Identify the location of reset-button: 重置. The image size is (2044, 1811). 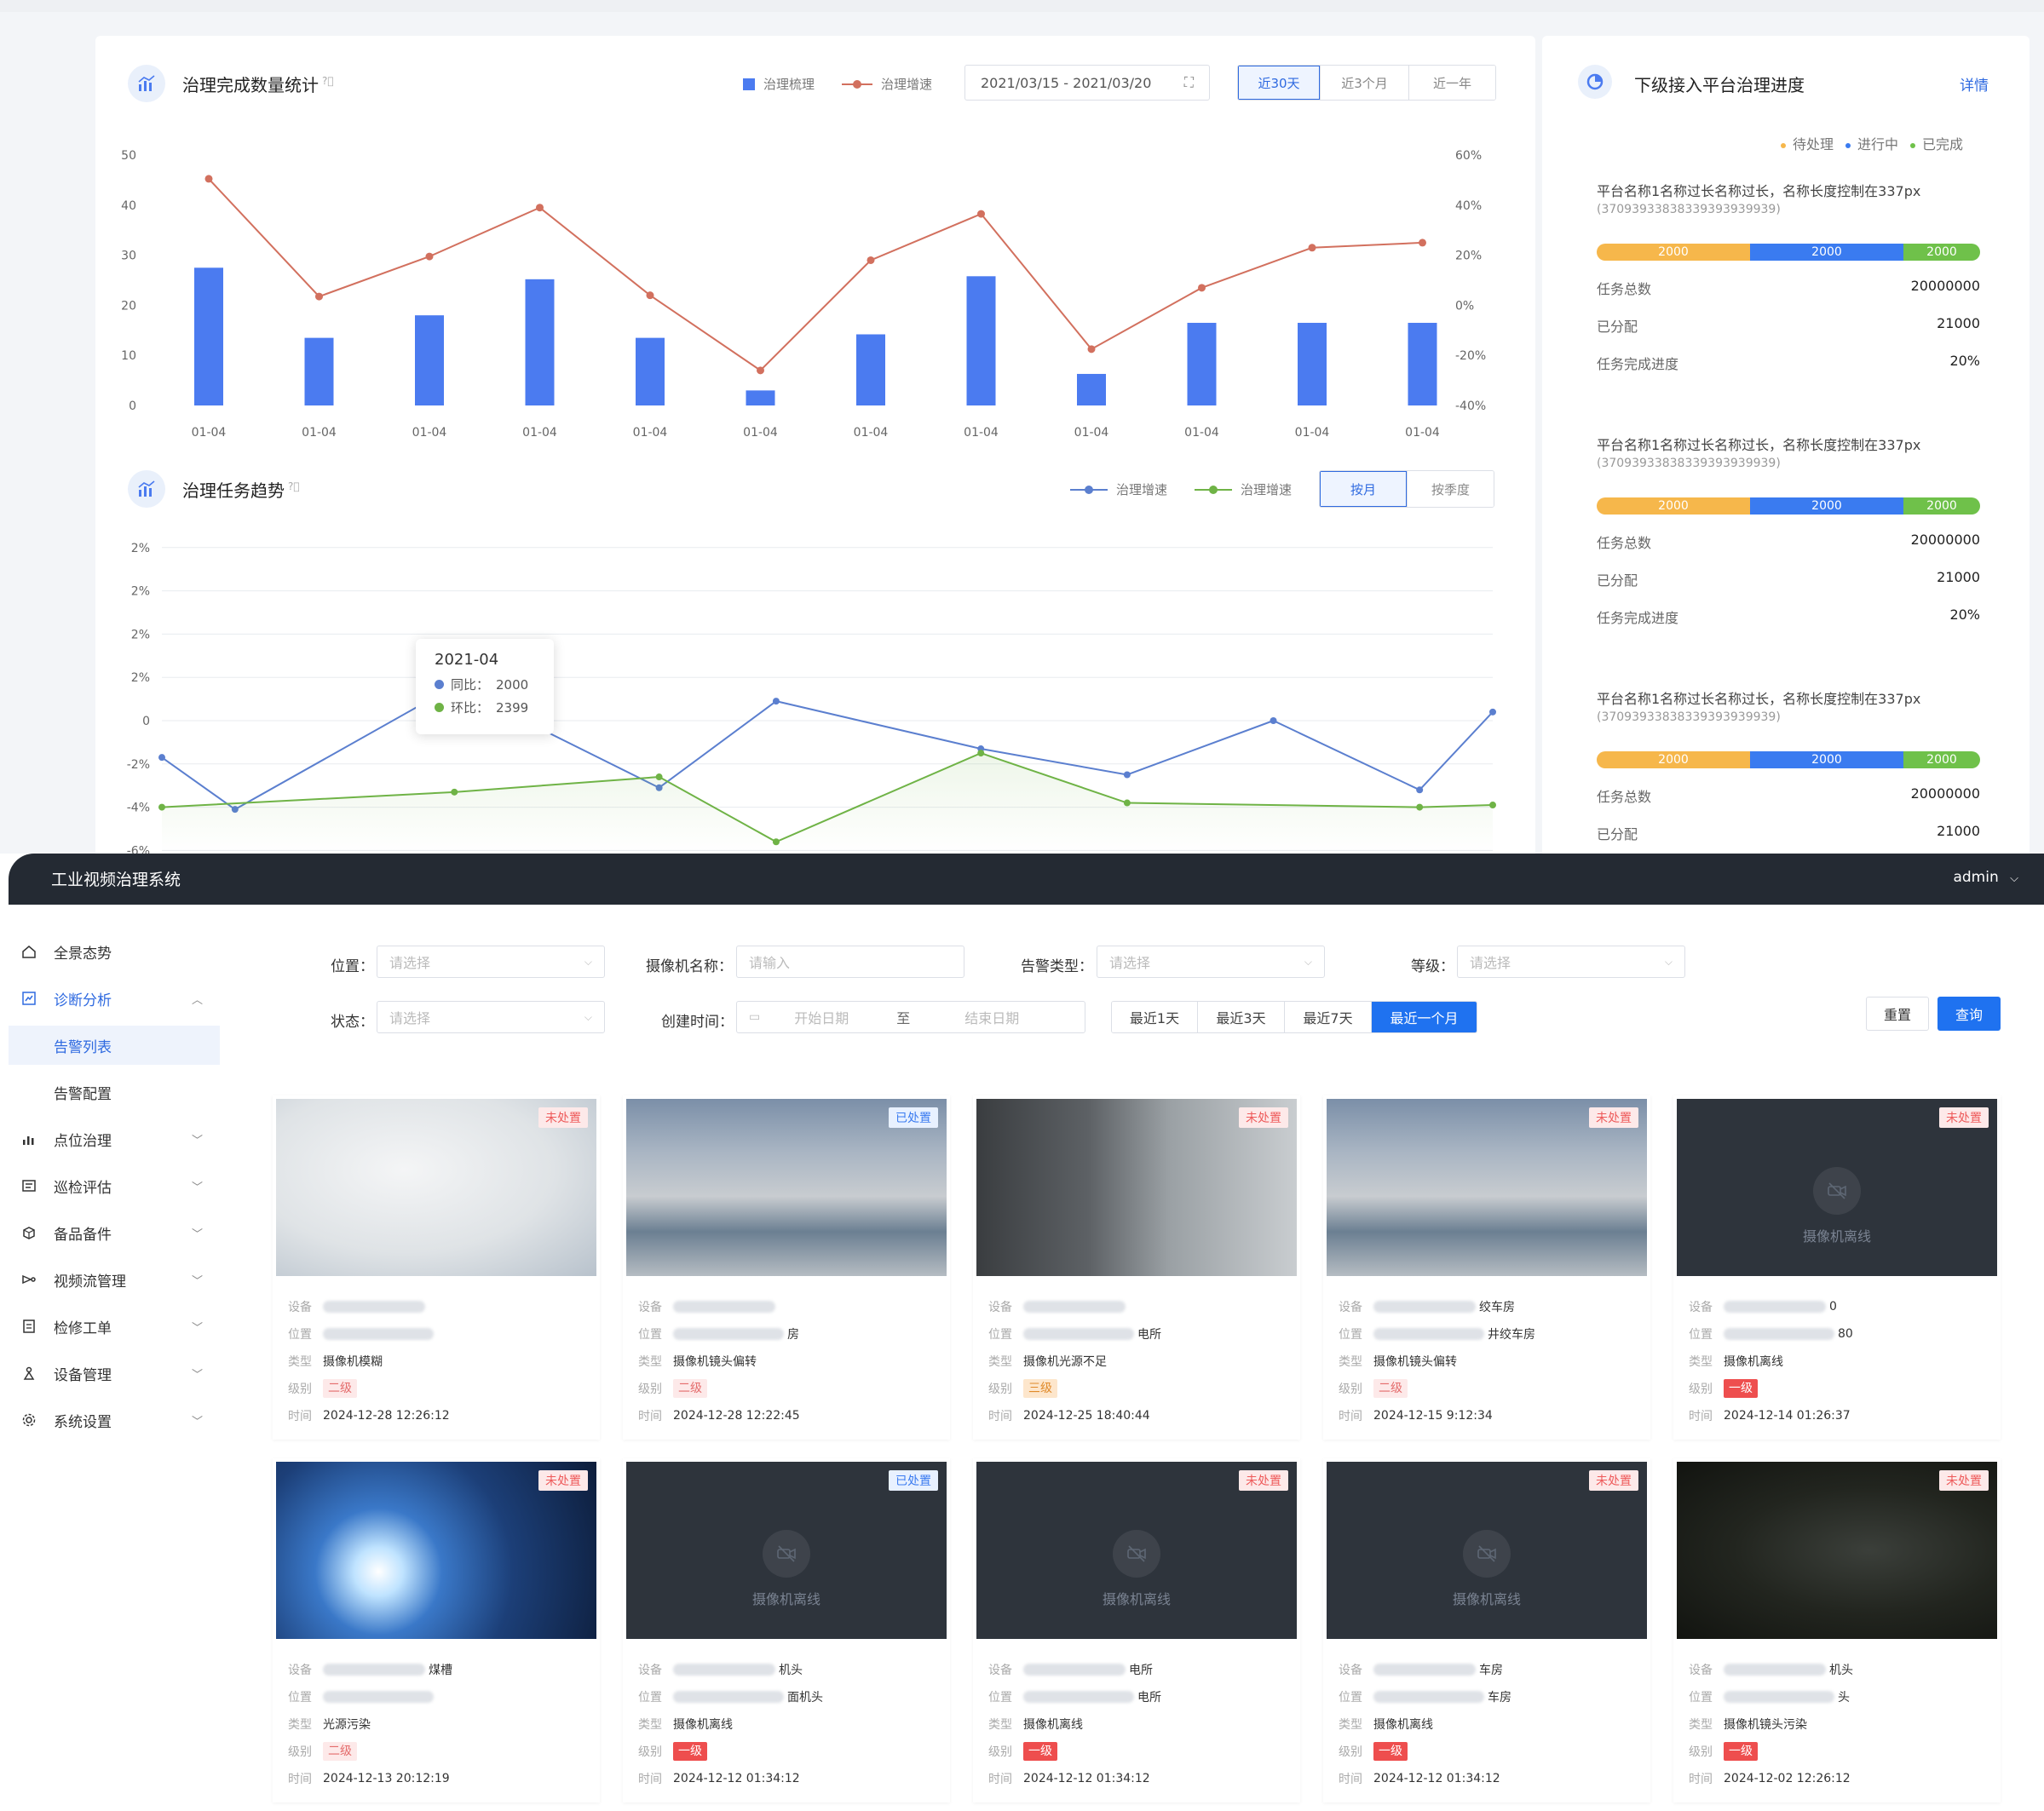
(1898, 1014).